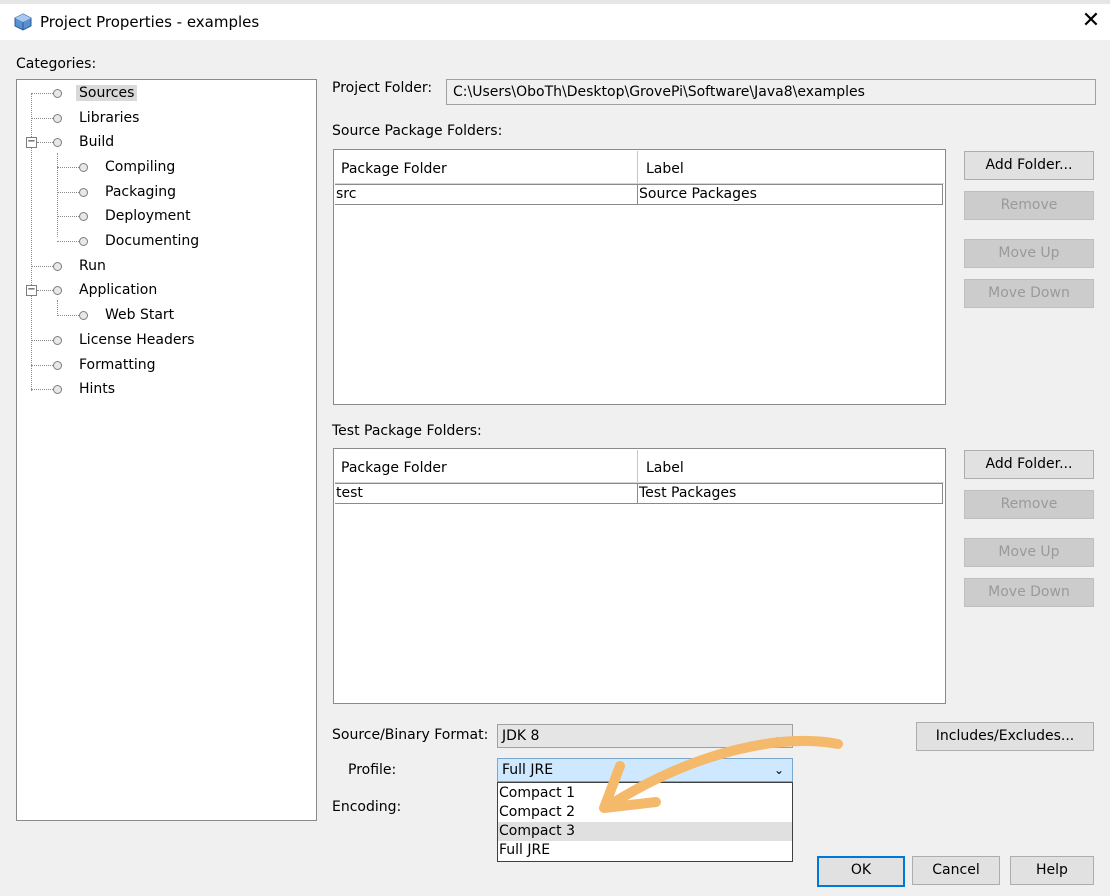  What do you see at coordinates (31, 142) in the screenshot?
I see `collapse-build-icon: −` at bounding box center [31, 142].